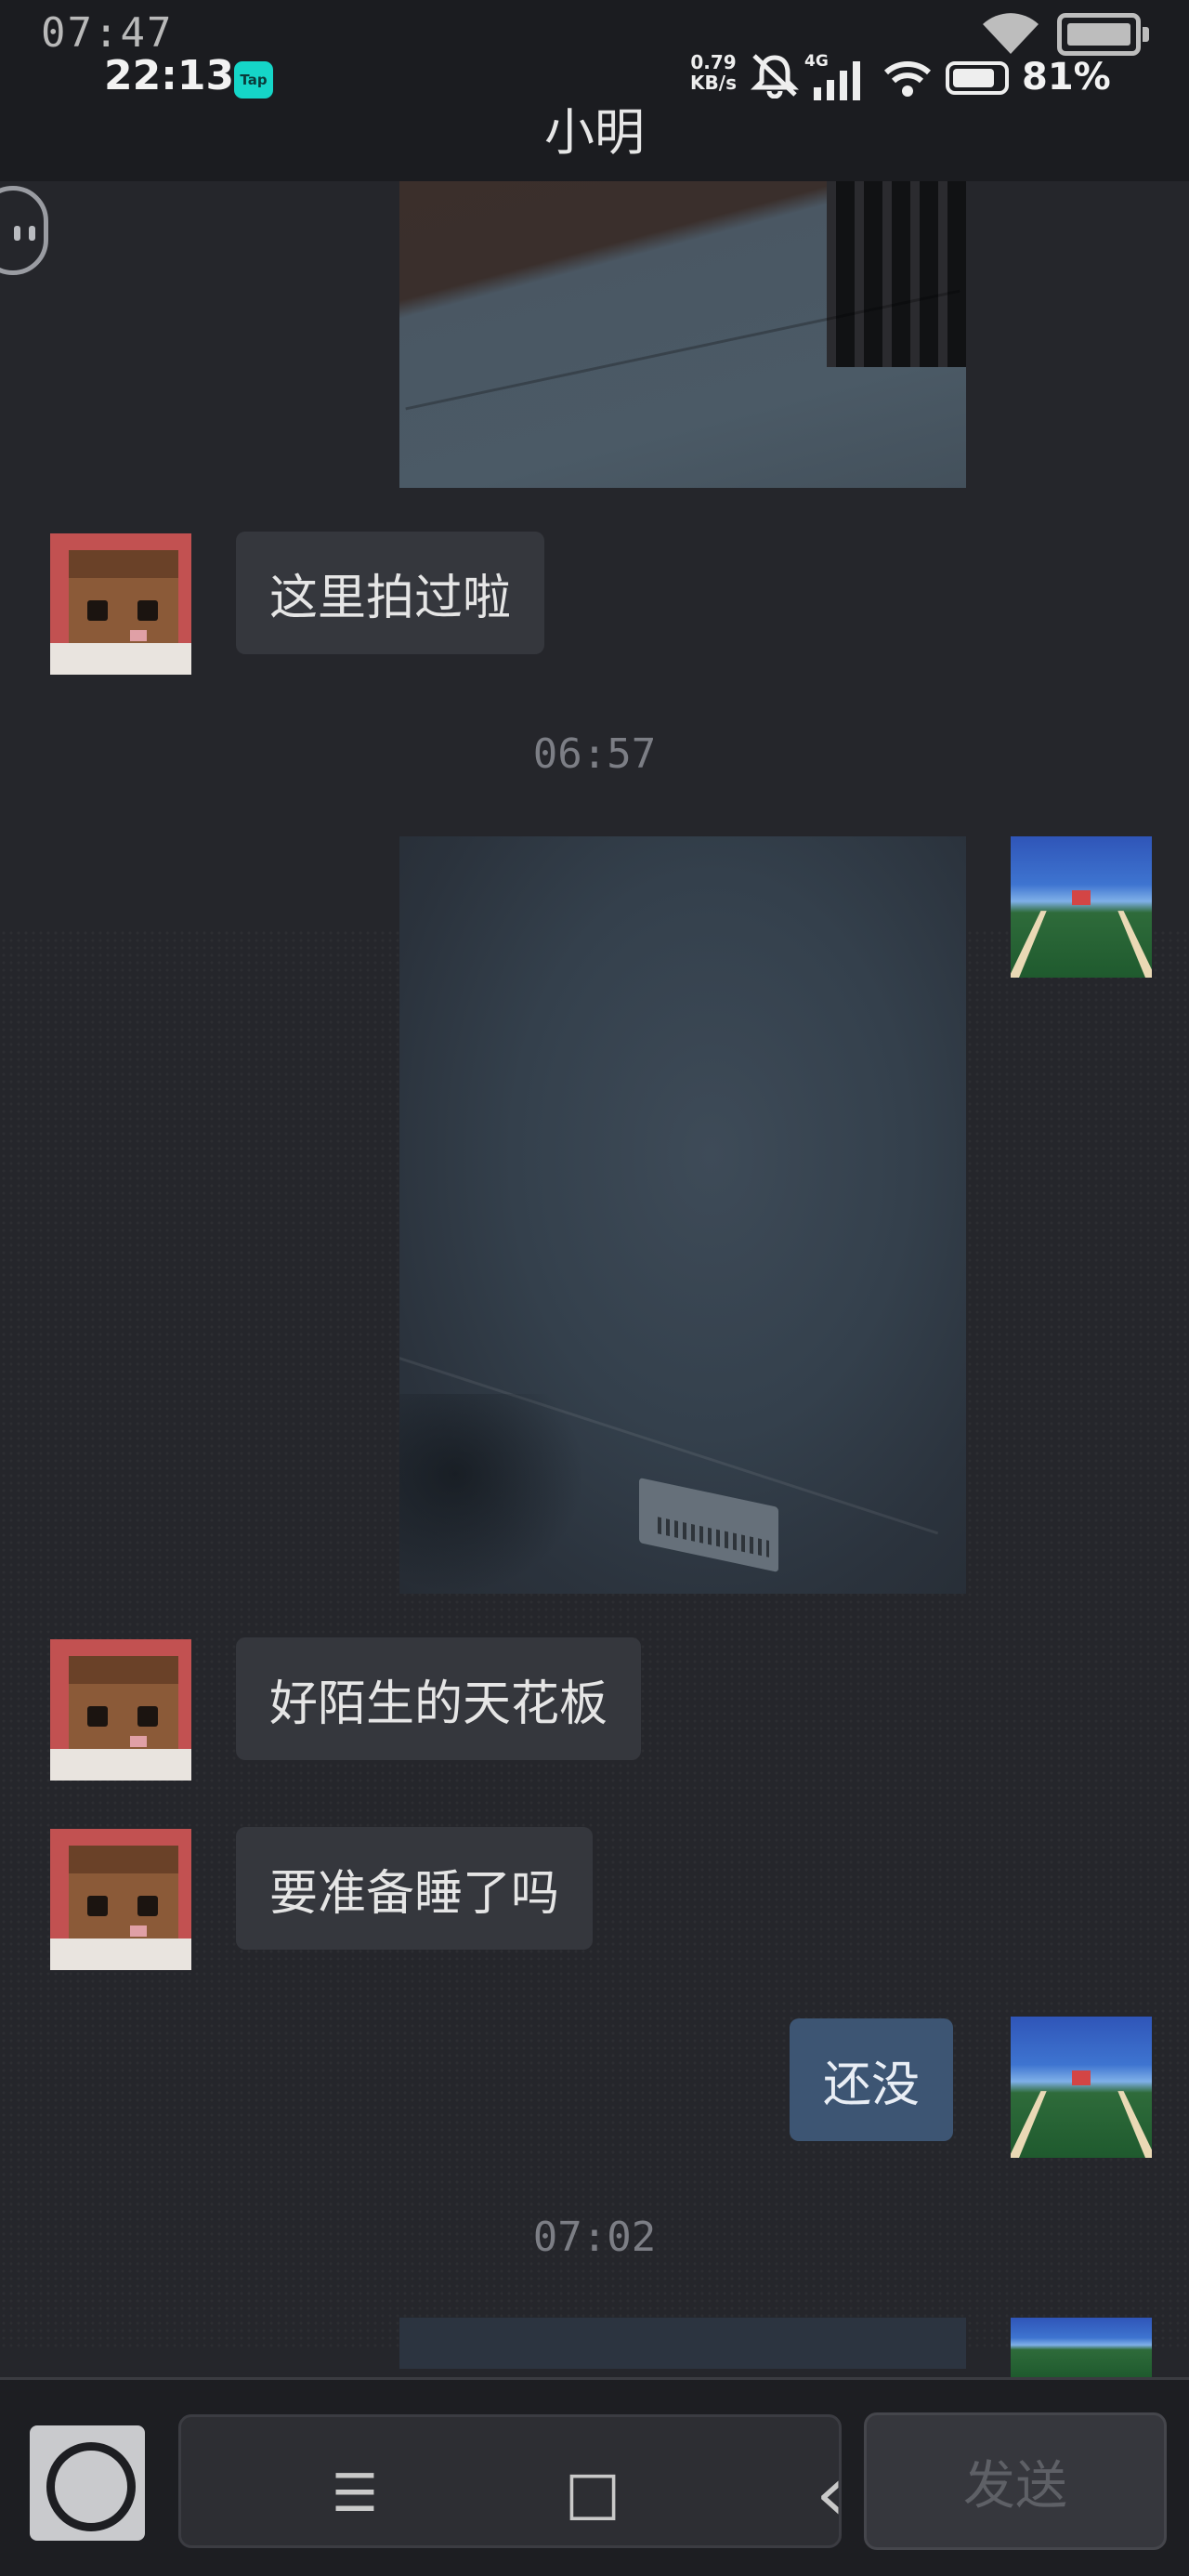 This screenshot has height=2576, width=1189. What do you see at coordinates (32, 233) in the screenshot?
I see `handle-eye-right` at bounding box center [32, 233].